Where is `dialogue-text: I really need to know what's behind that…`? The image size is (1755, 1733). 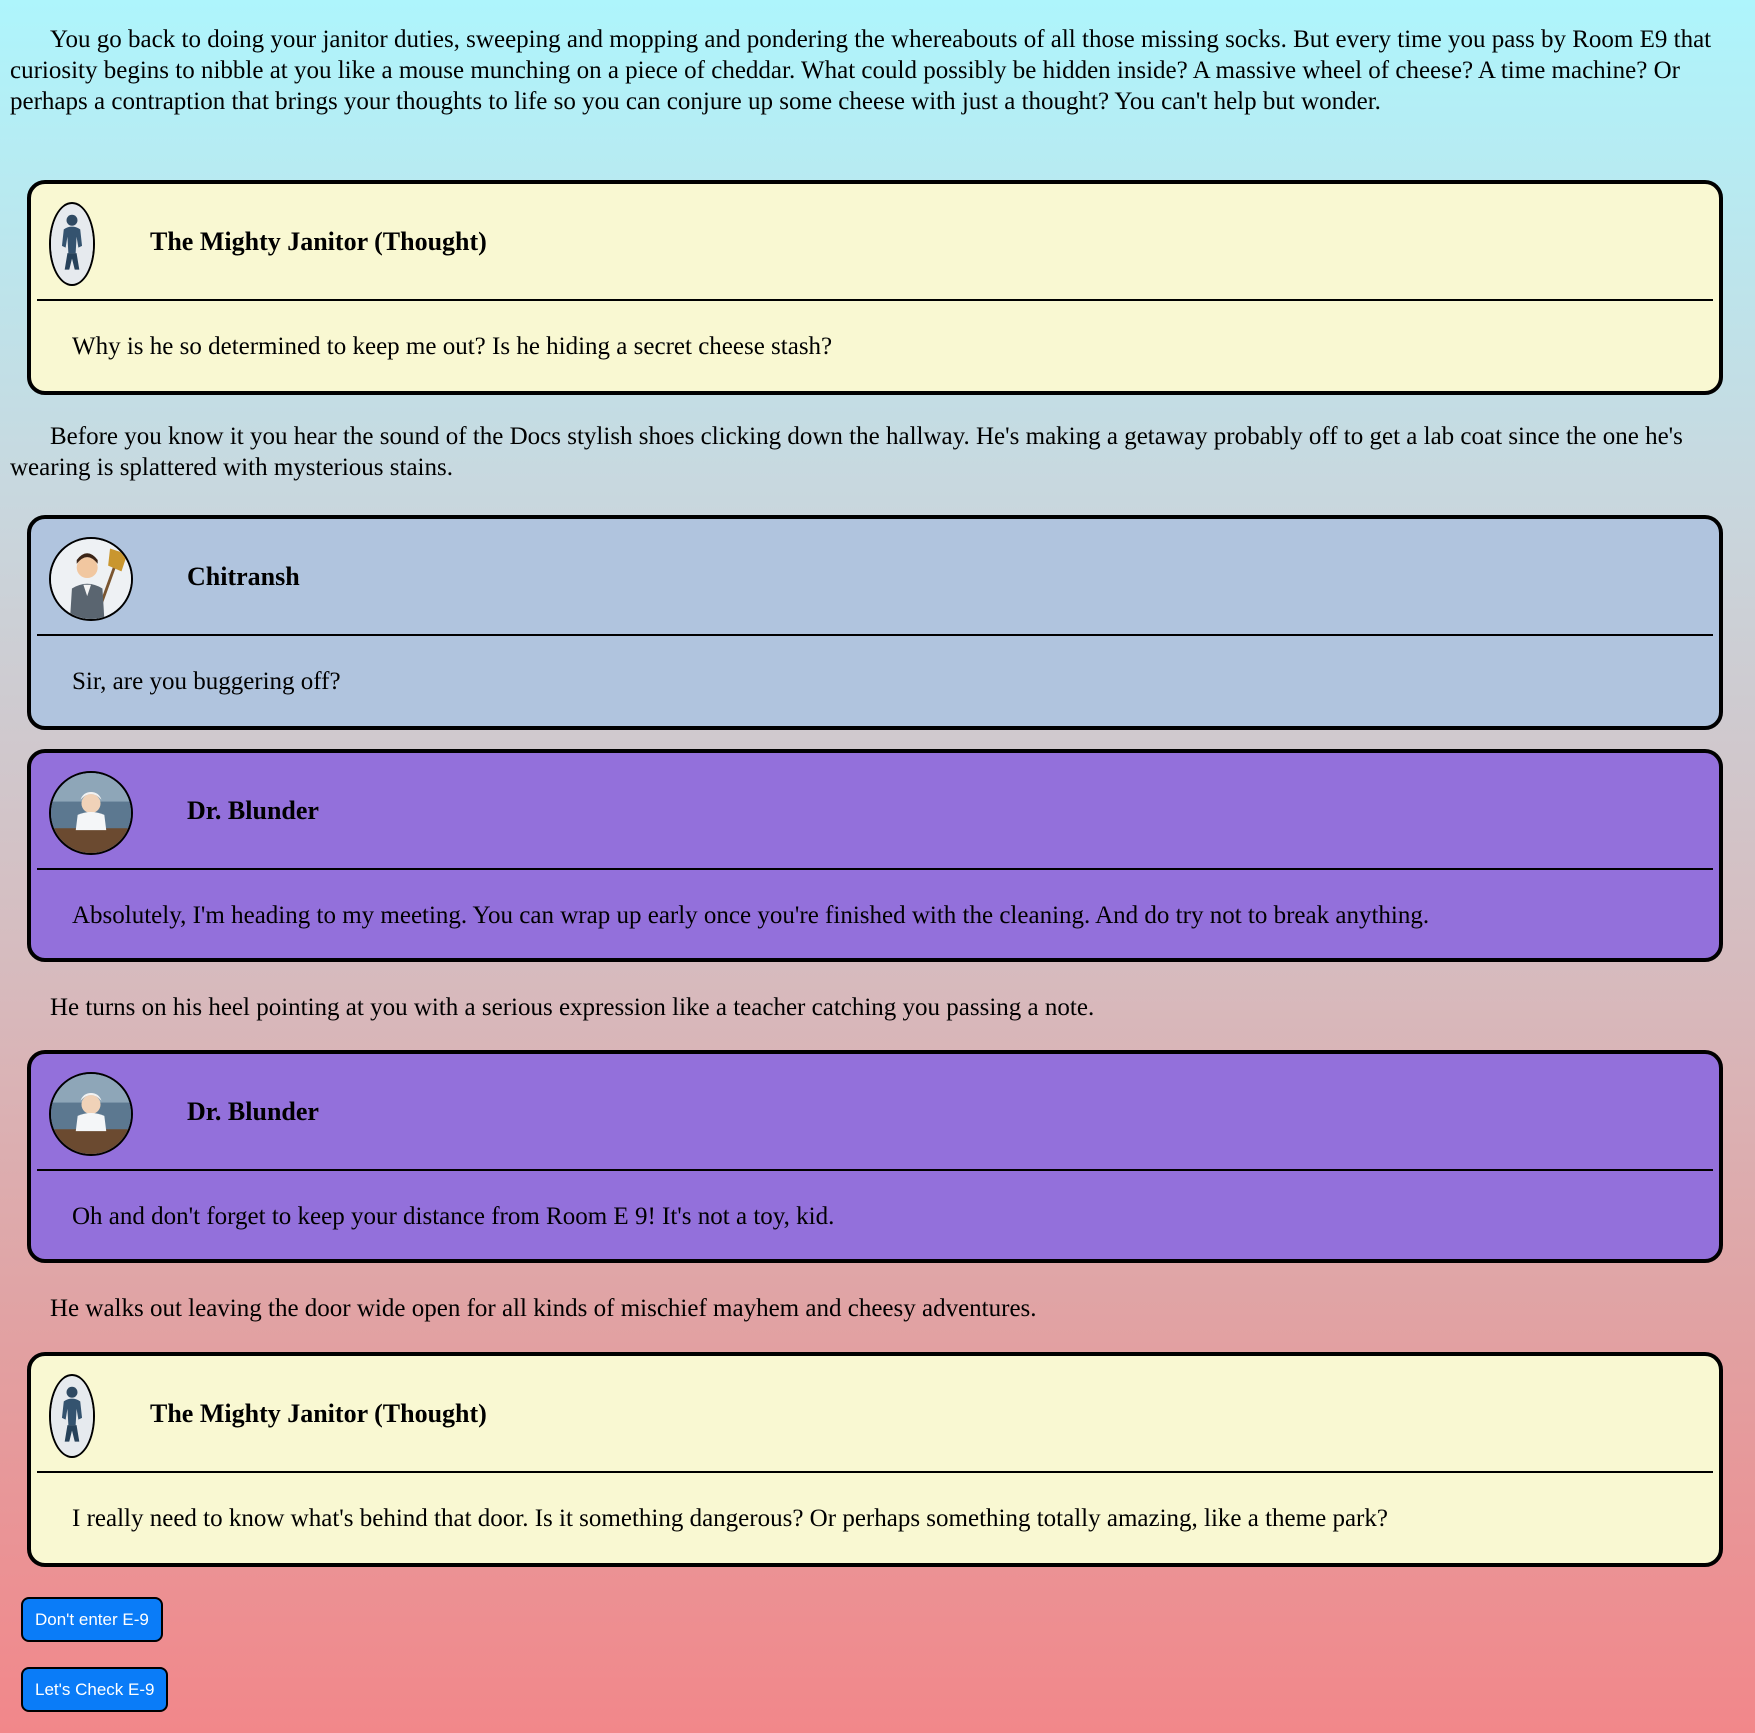
dialogue-text: I really need to know what's behind that… is located at coordinates (730, 1518).